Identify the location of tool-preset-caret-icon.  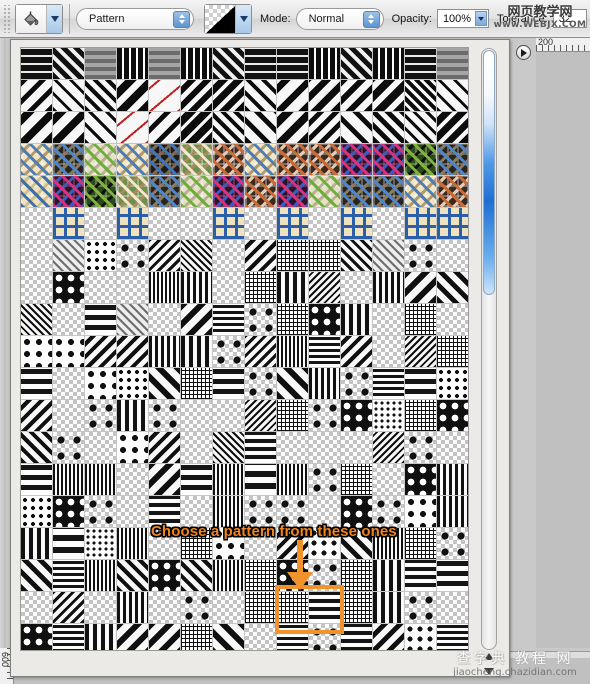
(54, 18).